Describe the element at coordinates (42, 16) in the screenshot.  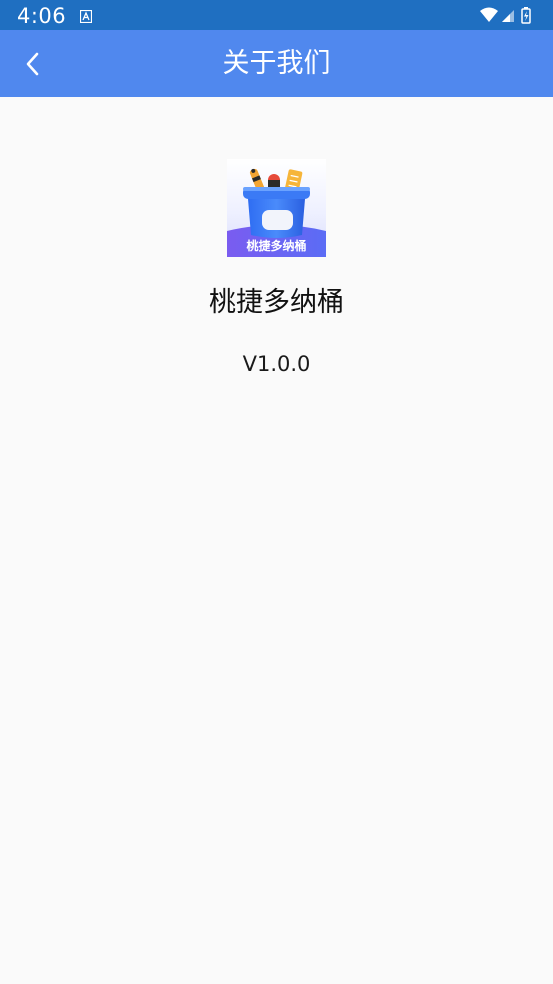
I see `status-time: 4:06` at that location.